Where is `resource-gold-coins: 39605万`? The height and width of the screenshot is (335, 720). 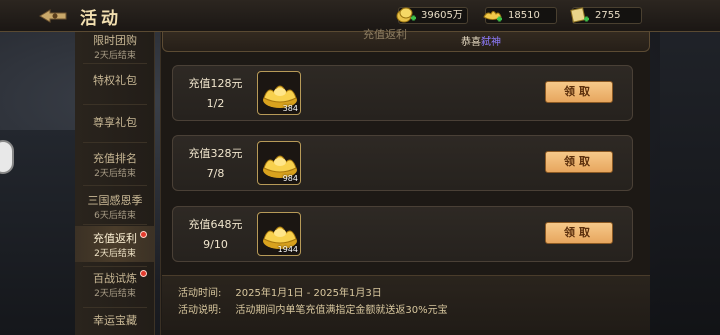 resource-gold-coins: 39605万 is located at coordinates (431, 15).